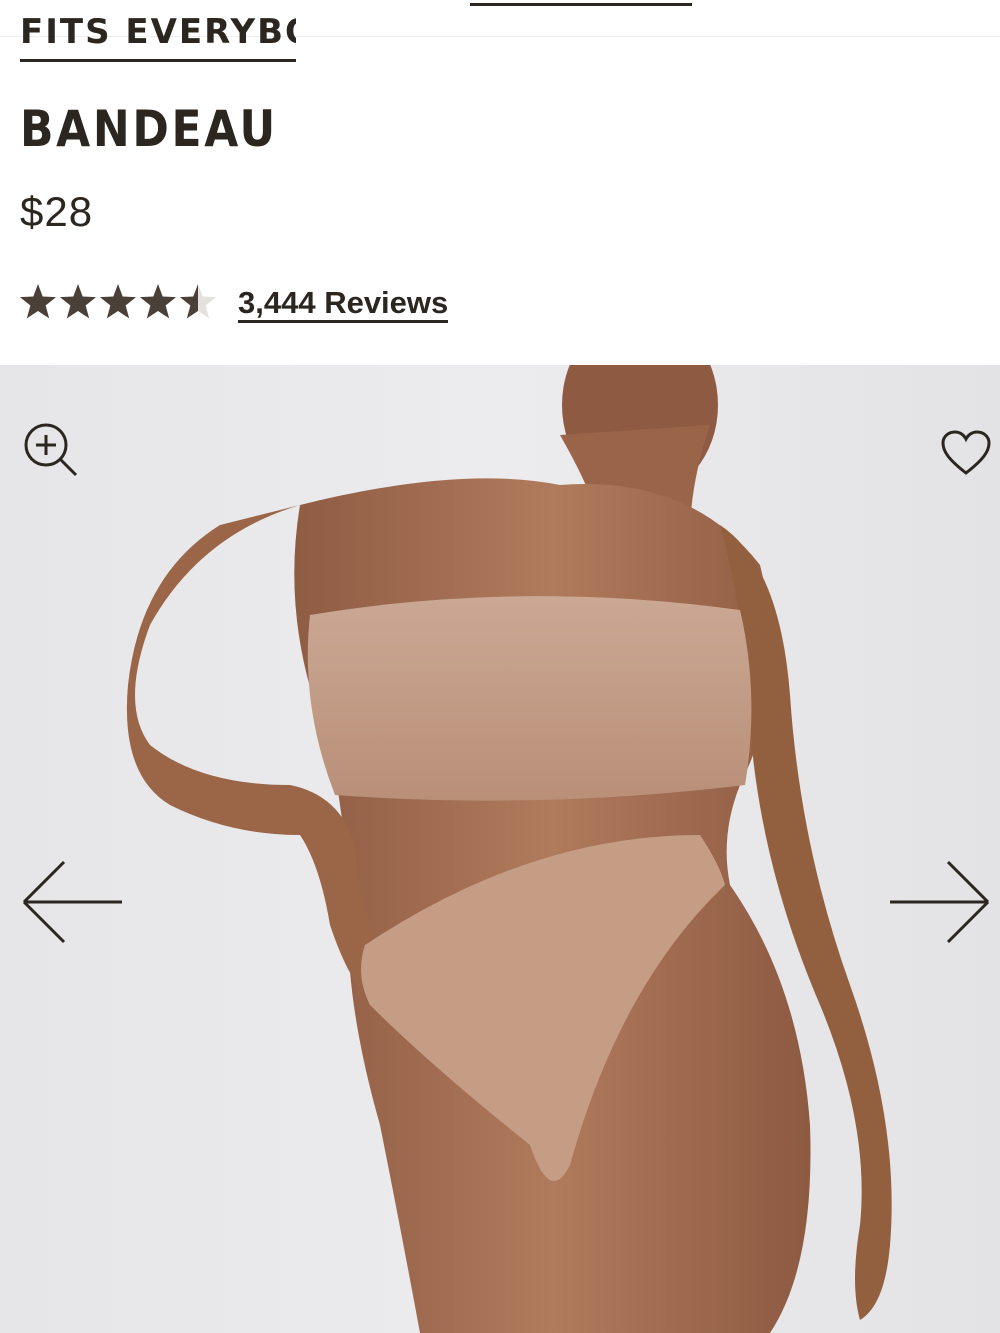 This screenshot has width=1000, height=1333. I want to click on collection-link: FITS EVERYBODY, so click(158, 40).